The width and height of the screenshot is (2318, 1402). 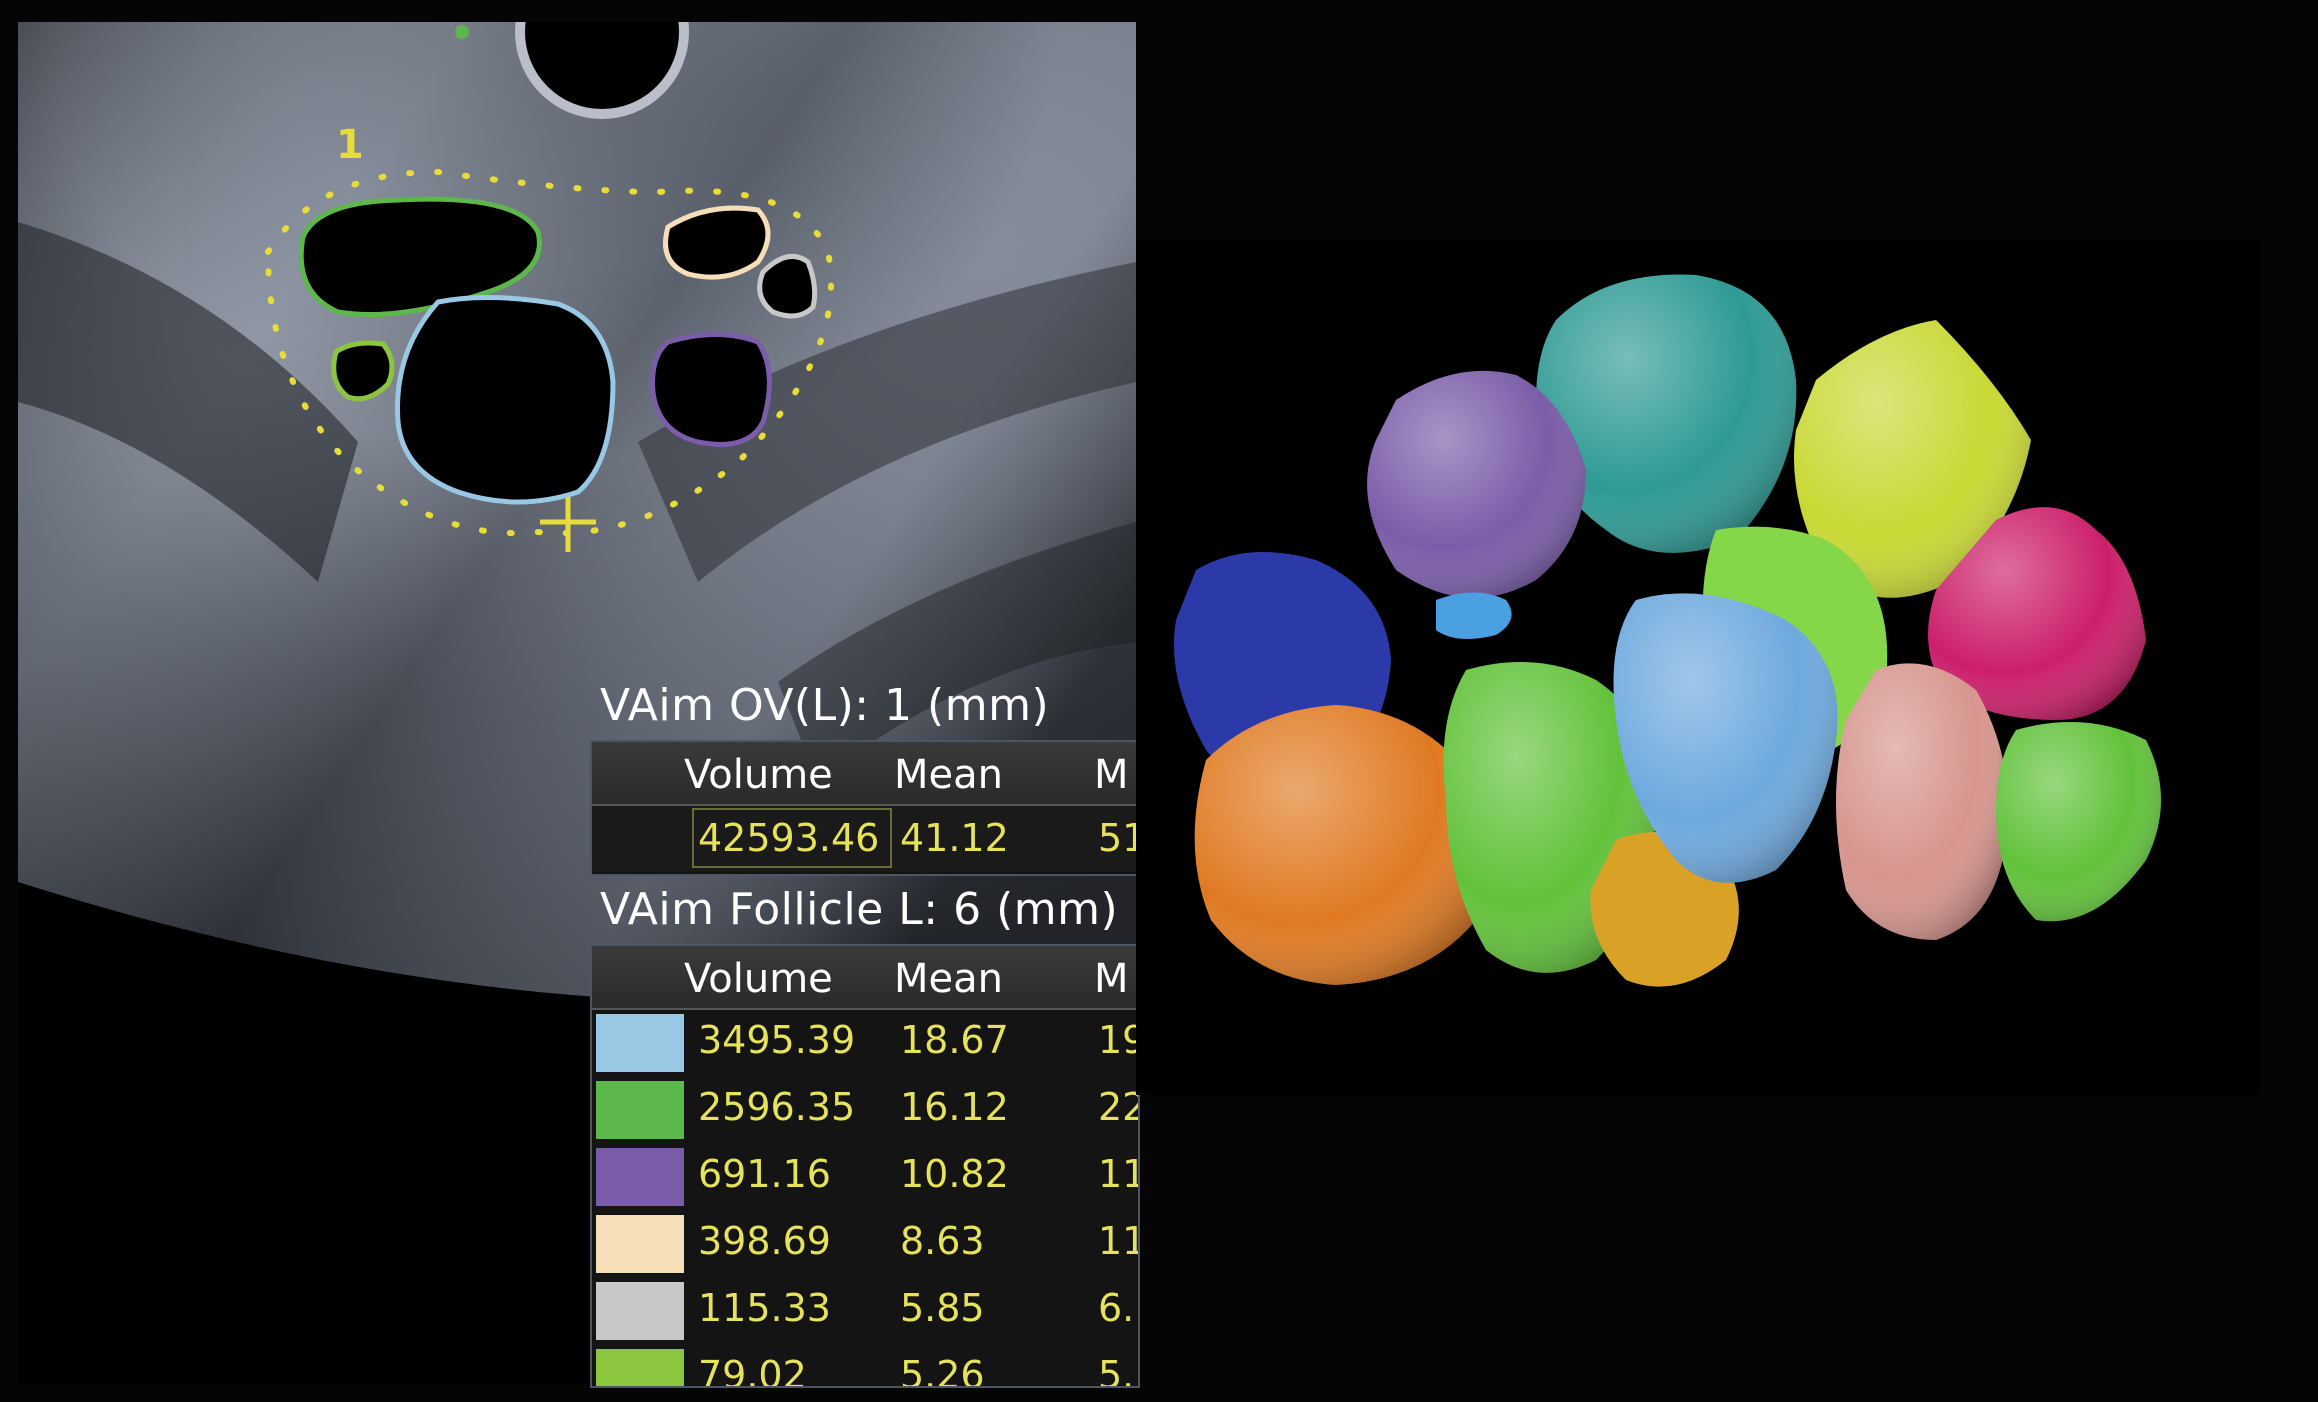 What do you see at coordinates (865, 1043) in the screenshot?
I see `table-row: 3495.39 18.67 19` at bounding box center [865, 1043].